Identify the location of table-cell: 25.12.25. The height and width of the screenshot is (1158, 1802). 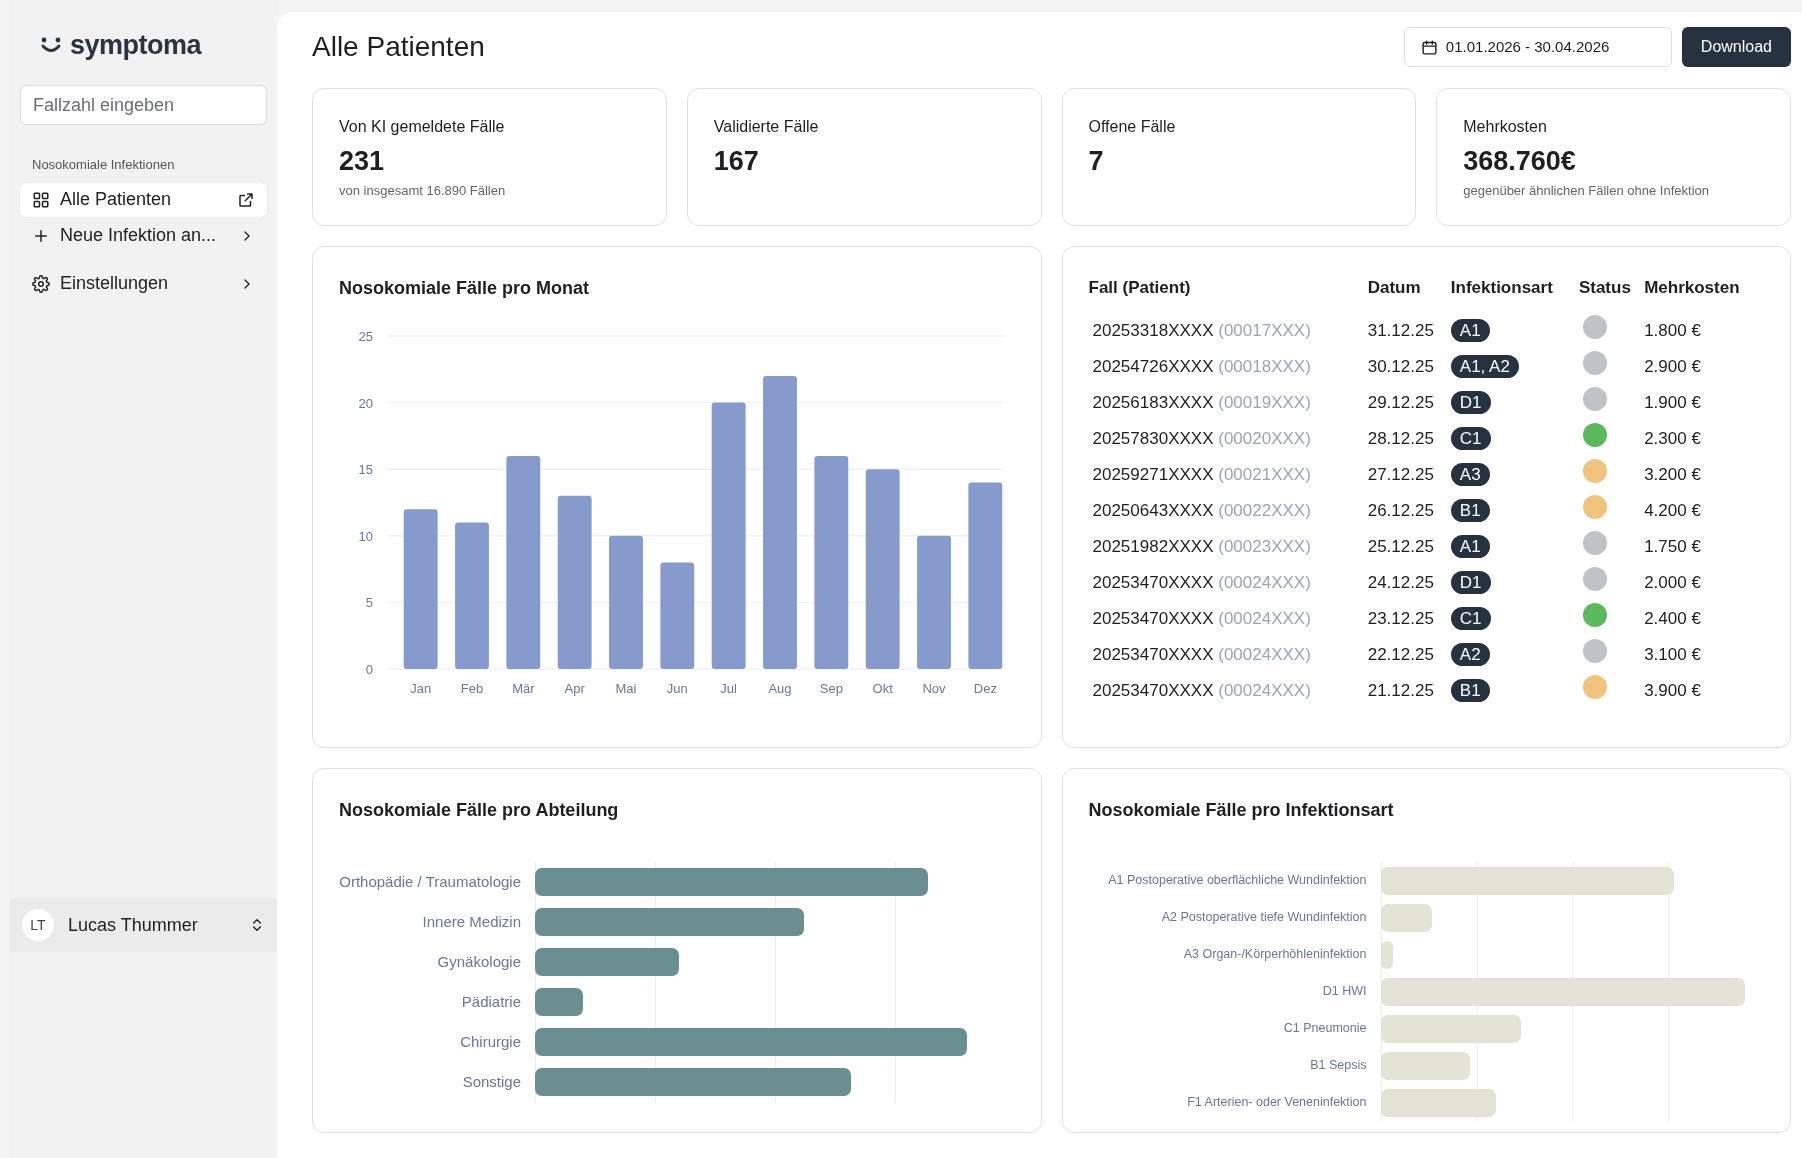
(1400, 546).